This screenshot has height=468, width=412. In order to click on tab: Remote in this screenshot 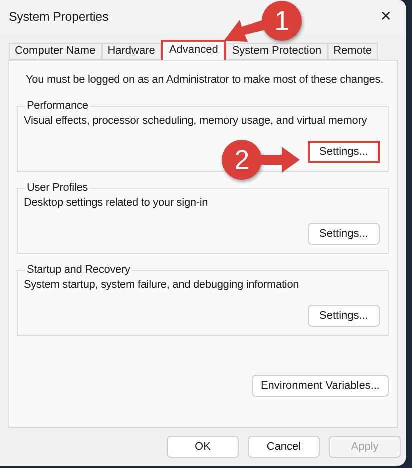, I will do `click(353, 51)`.